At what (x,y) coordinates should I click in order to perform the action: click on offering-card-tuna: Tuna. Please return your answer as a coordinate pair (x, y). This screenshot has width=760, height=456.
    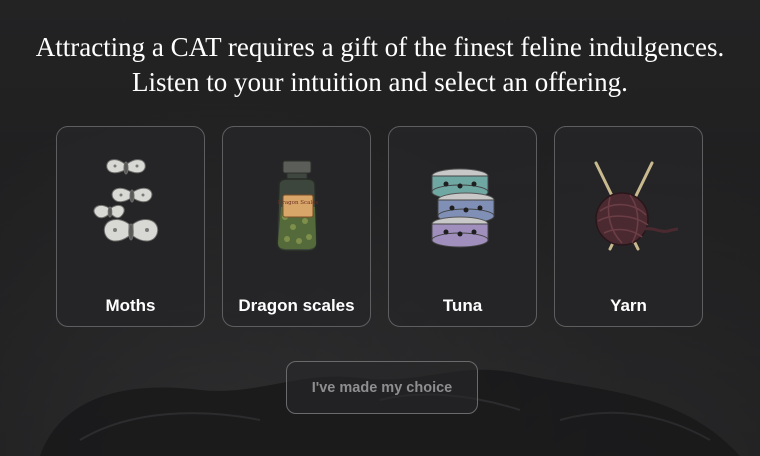
    Looking at the image, I should click on (462, 226).